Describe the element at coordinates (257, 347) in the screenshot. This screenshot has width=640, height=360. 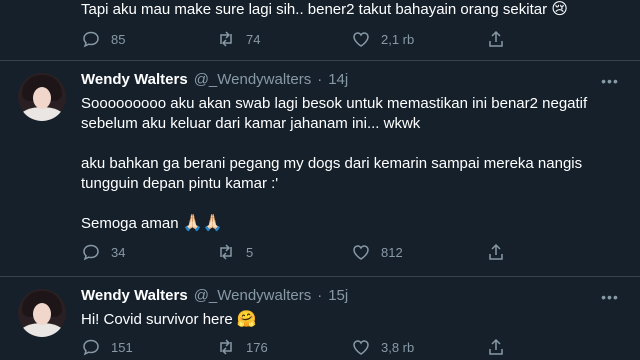
I see `retweet-count: 176` at that location.